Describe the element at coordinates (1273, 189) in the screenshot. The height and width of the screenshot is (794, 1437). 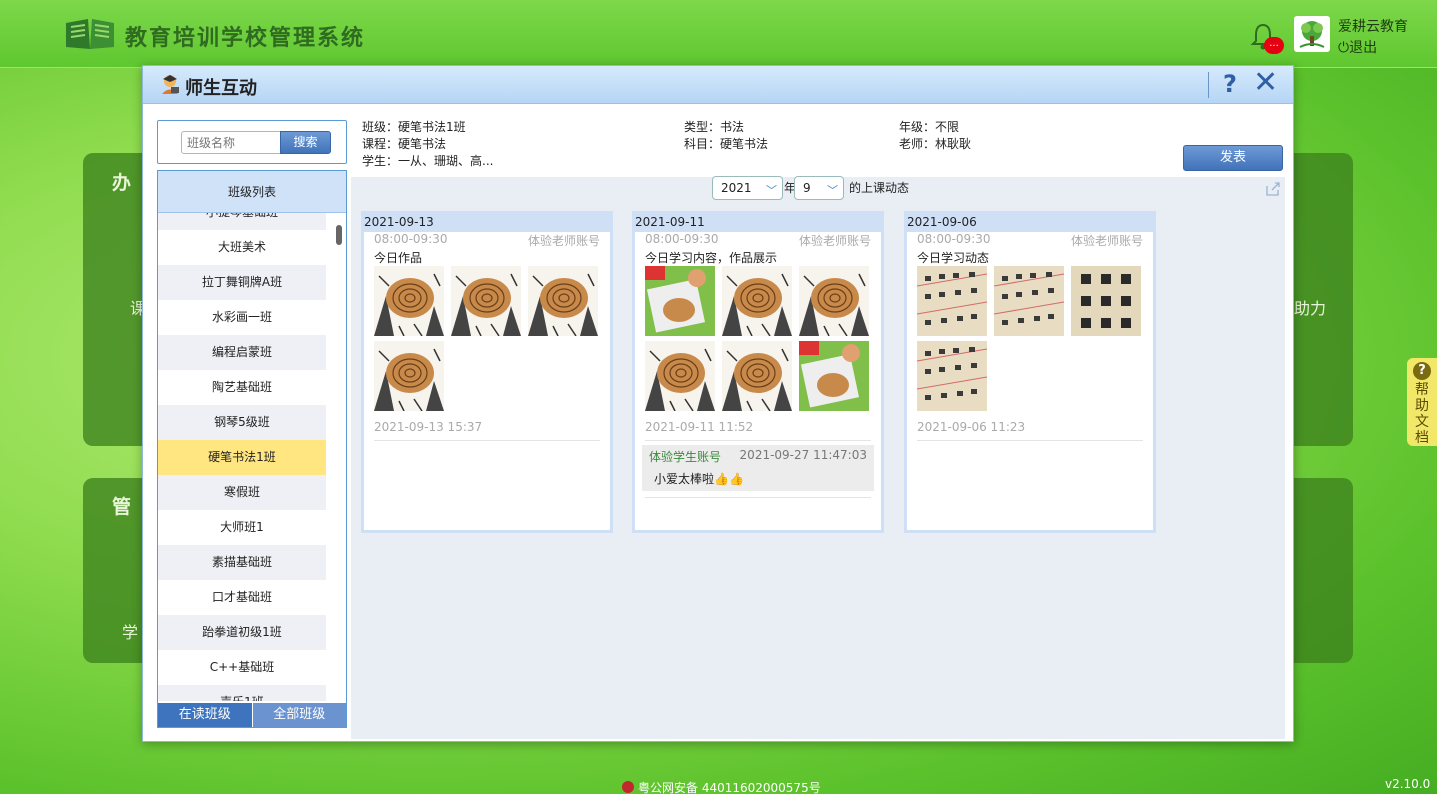
I see `share-icon` at that location.